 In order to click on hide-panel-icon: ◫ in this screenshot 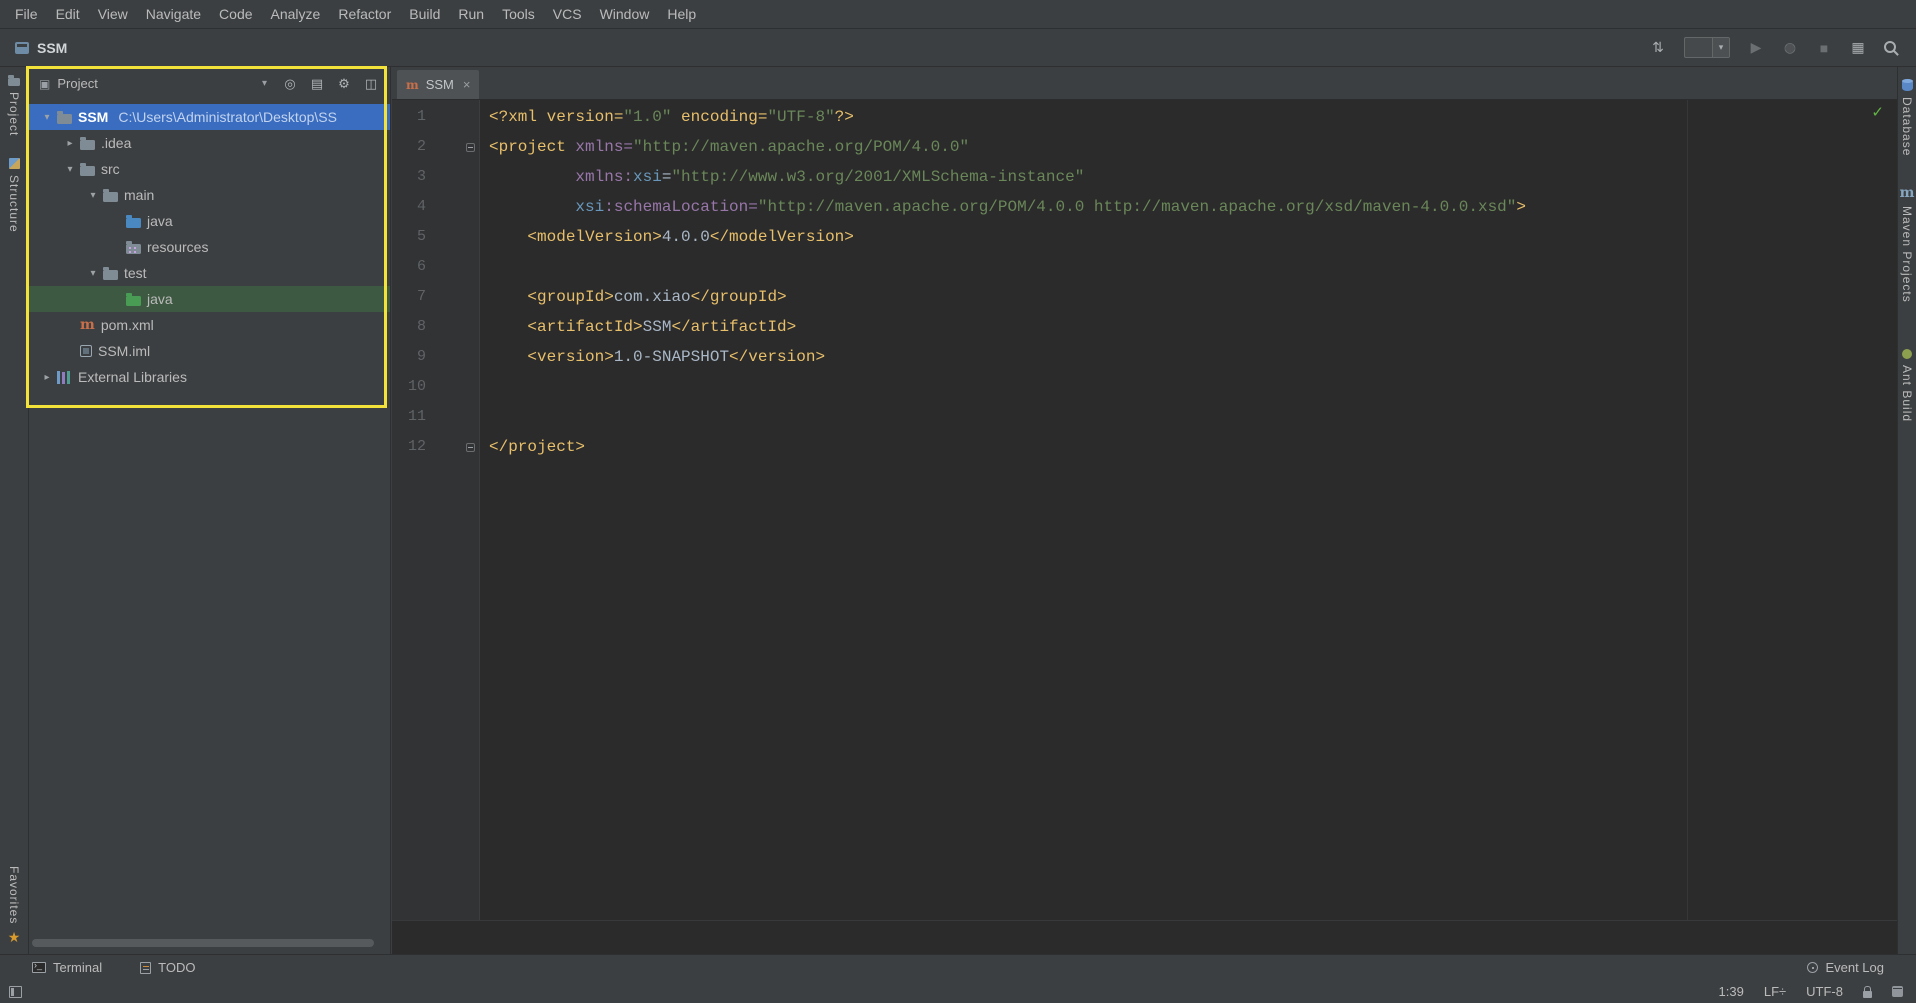, I will do `click(371, 84)`.